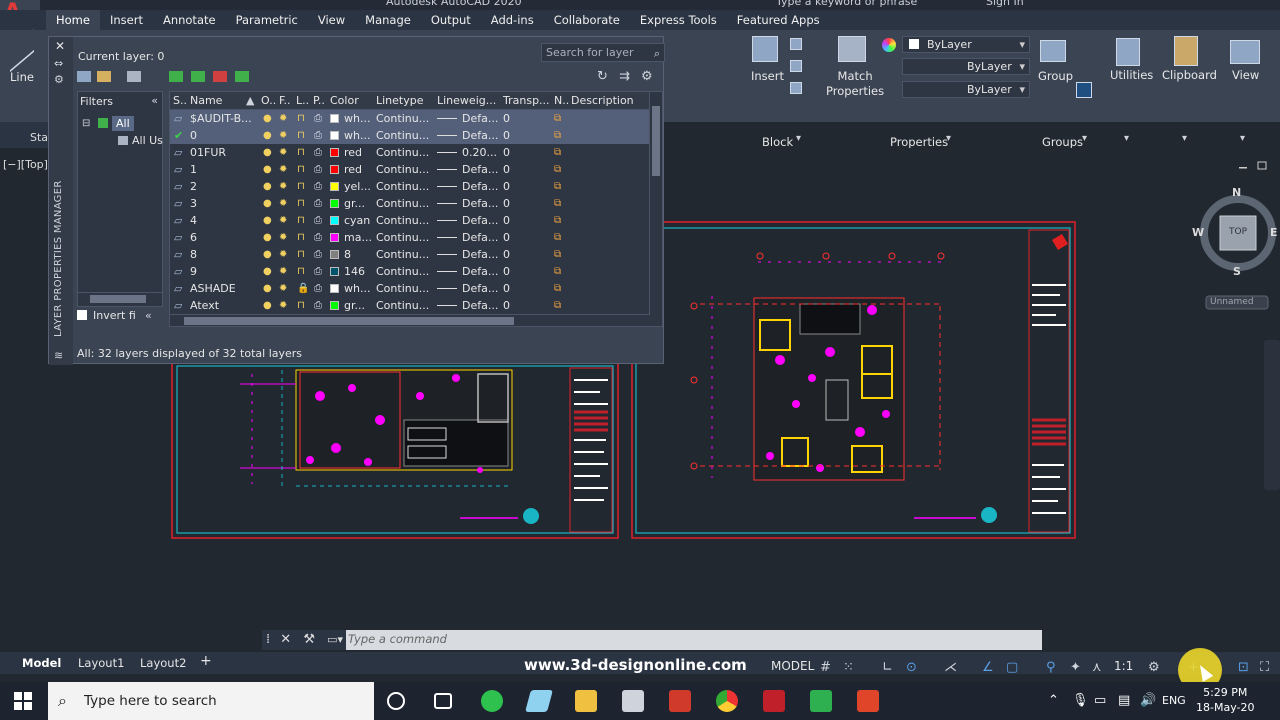  I want to click on collapse-icon: «, so click(148, 315).